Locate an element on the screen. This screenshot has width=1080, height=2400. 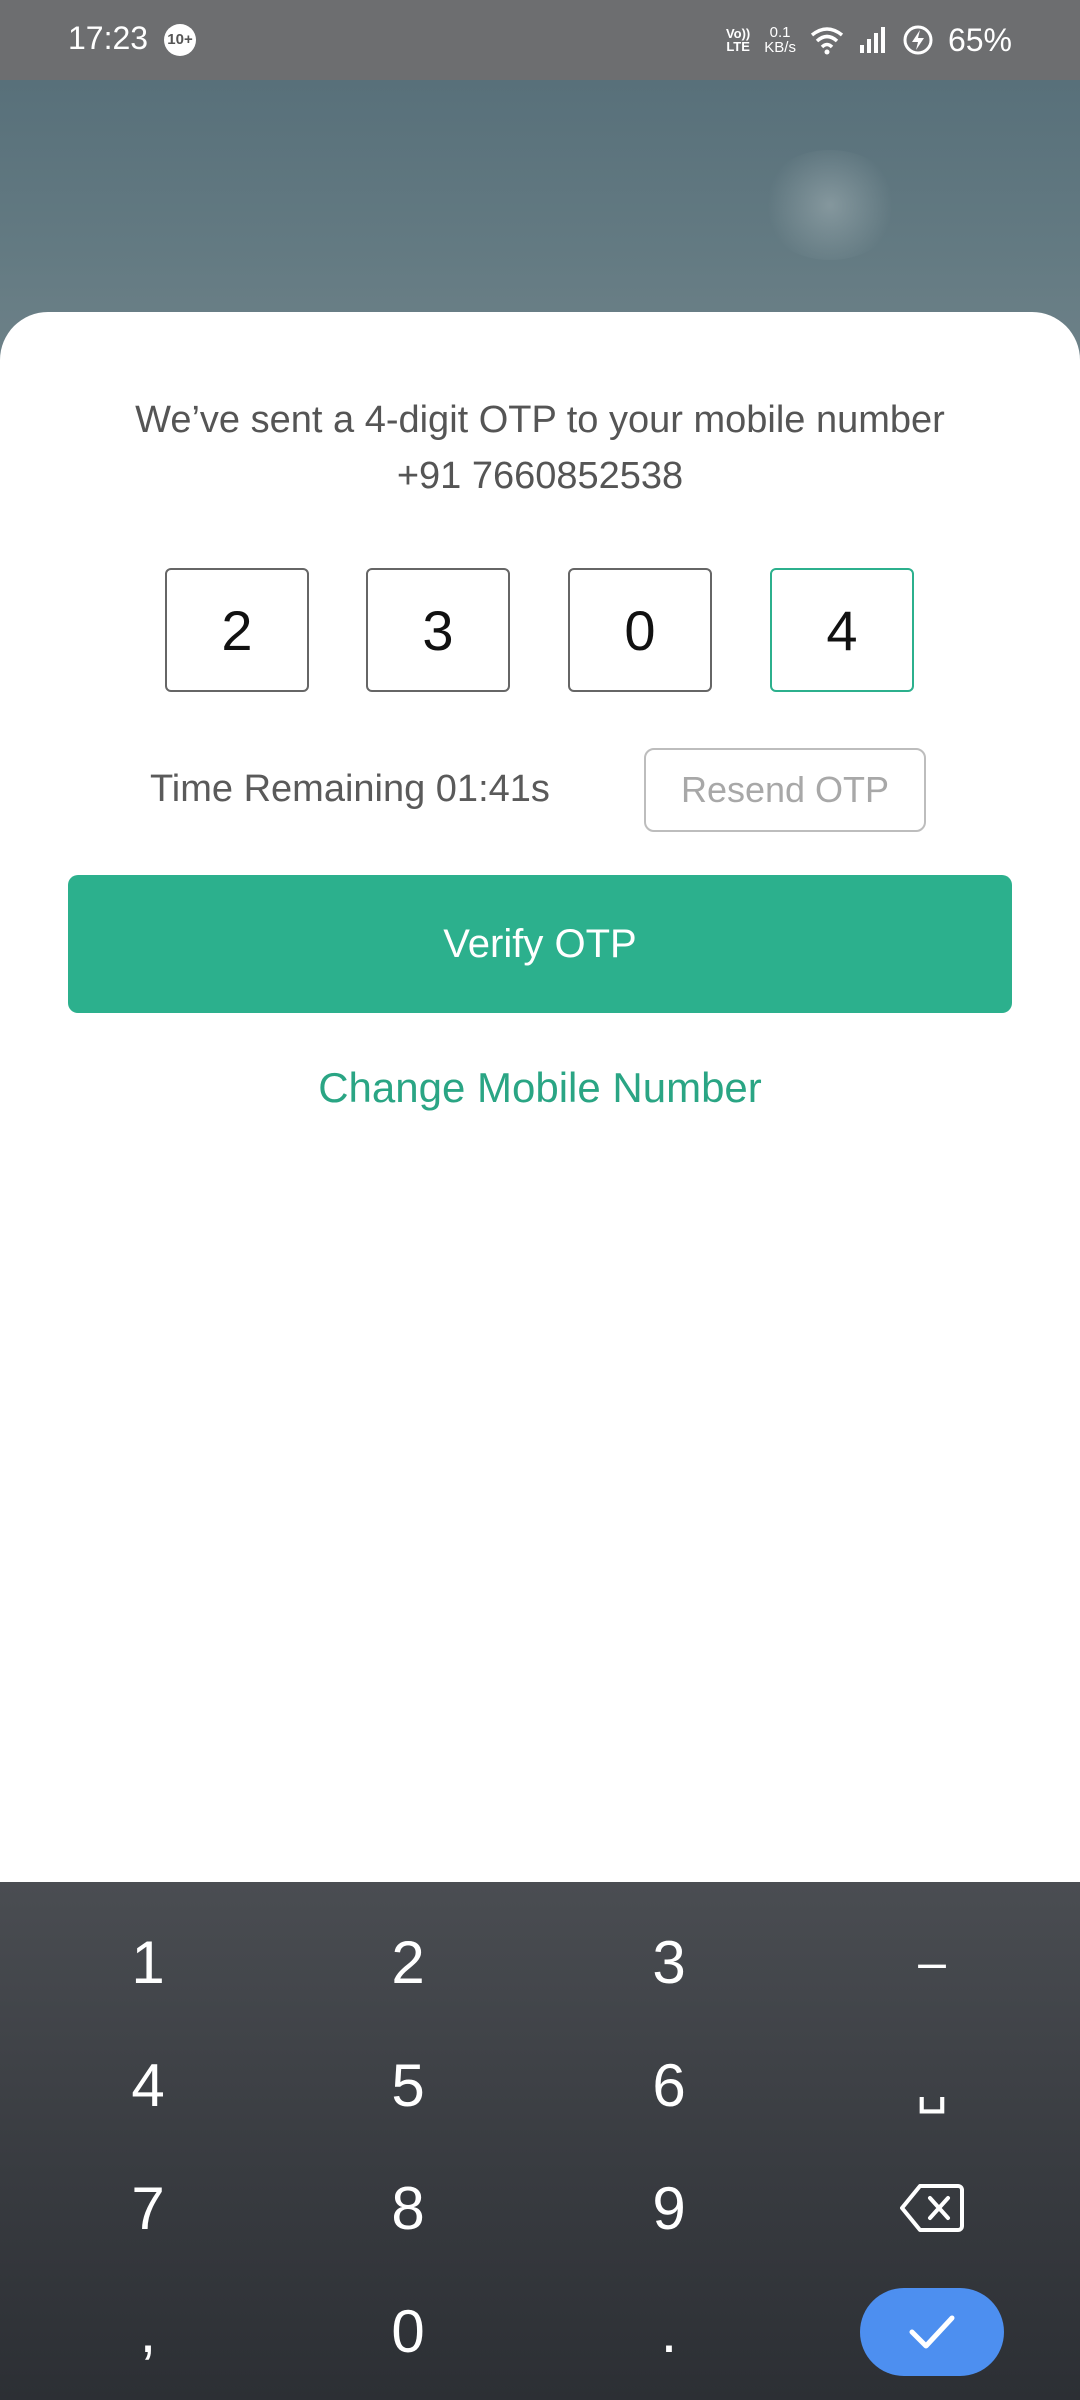
key-space: ␣ is located at coordinates (932, 2085).